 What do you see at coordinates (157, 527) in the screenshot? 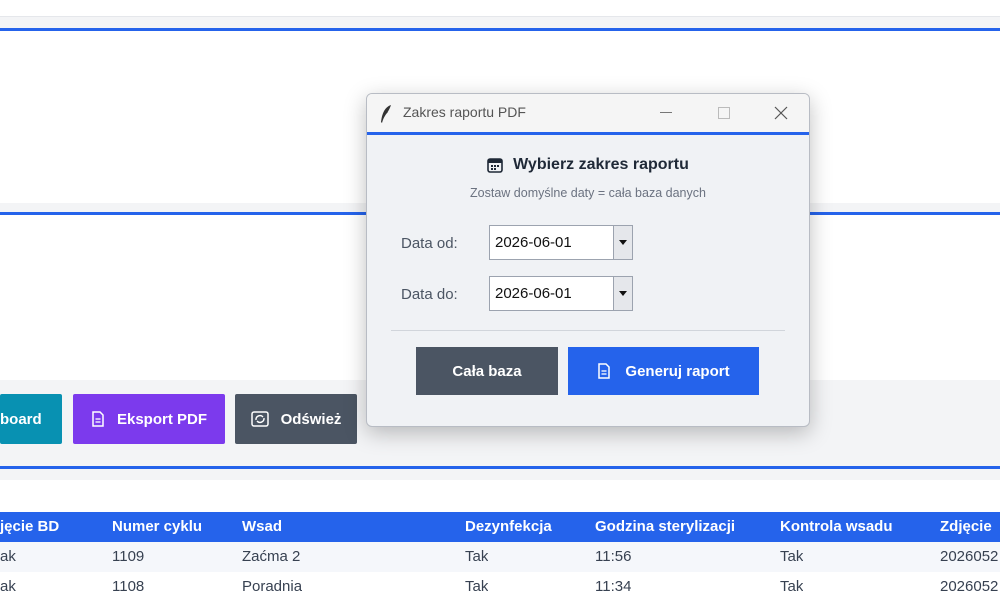
I see `column-header: Numer cyklu` at bounding box center [157, 527].